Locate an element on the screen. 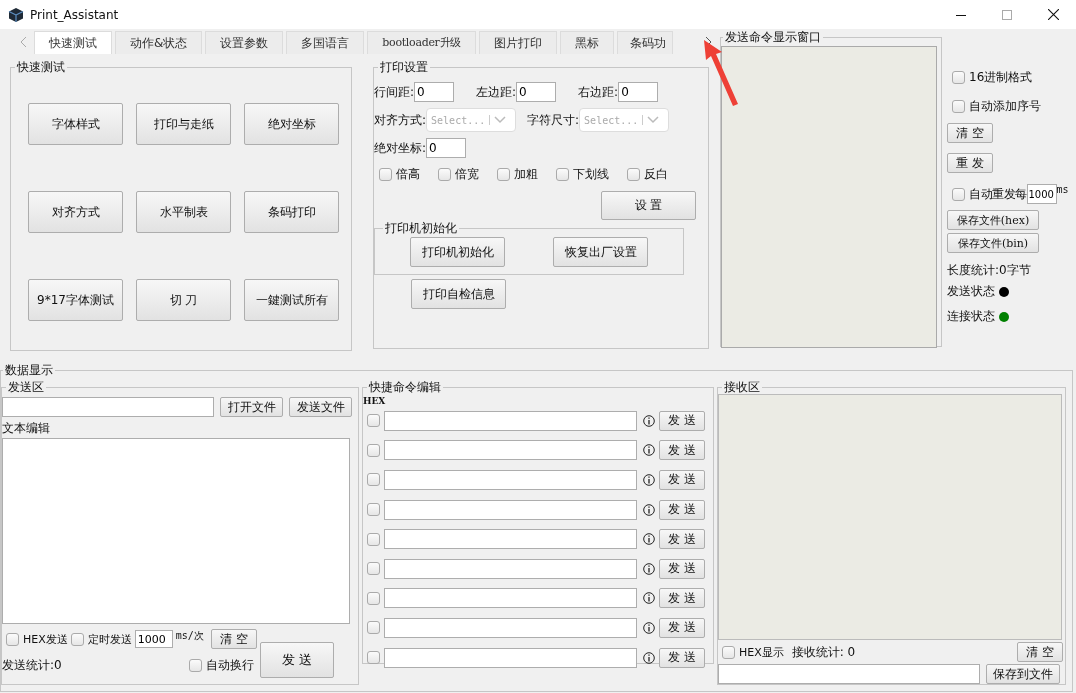 Image resolution: width=1076 pixels, height=693 pixels. test-button: 水平制表 is located at coordinates (183, 212).